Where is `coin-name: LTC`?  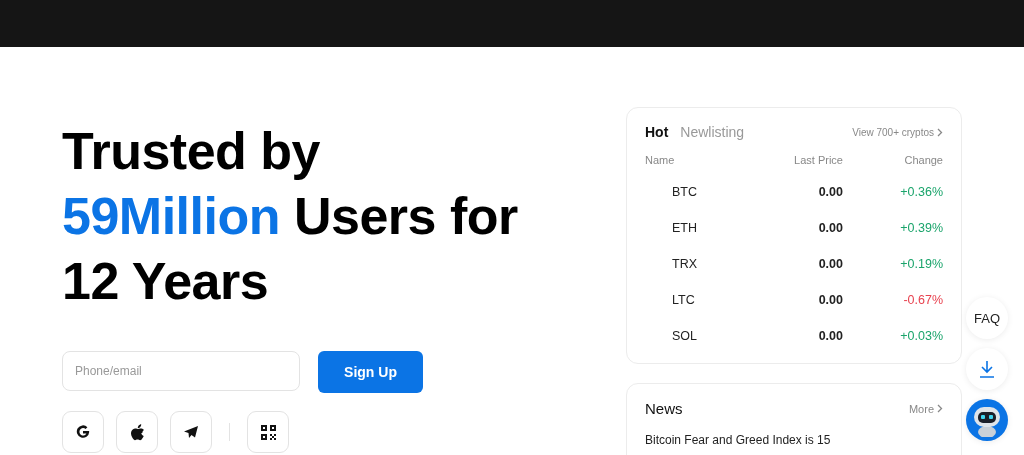 coin-name: LTC is located at coordinates (683, 300).